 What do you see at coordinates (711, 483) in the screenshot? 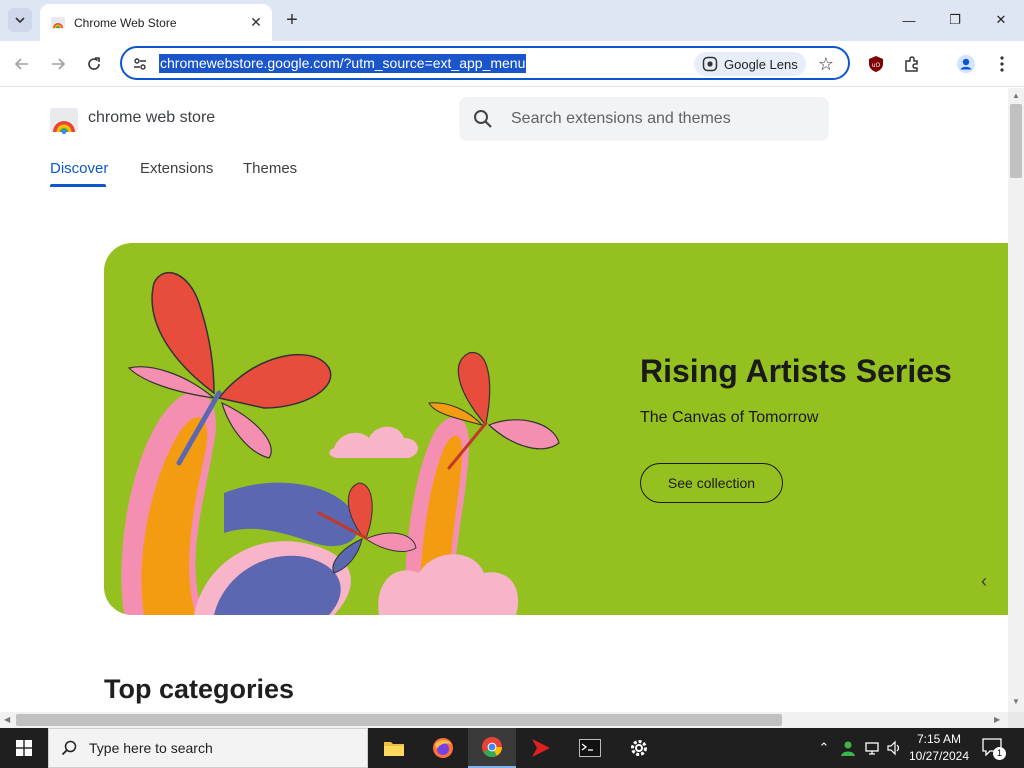
I see `see-collection-button: See collection` at bounding box center [711, 483].